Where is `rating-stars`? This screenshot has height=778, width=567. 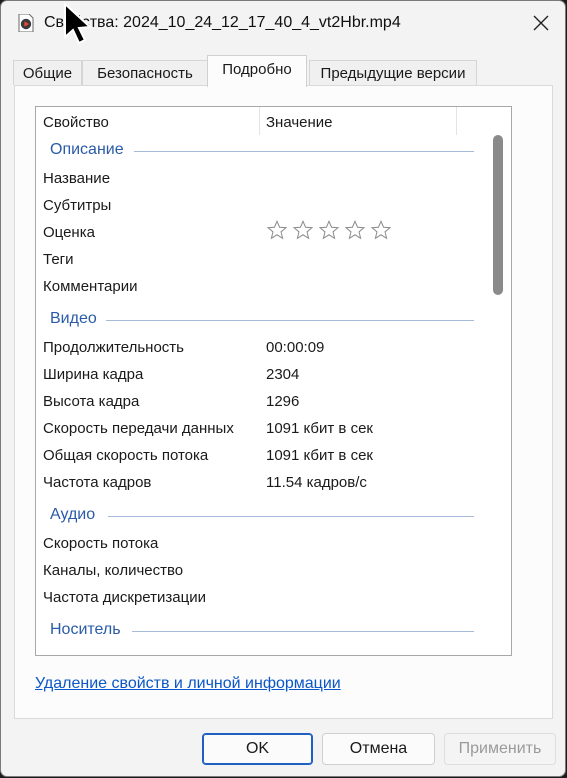
rating-stars is located at coordinates (329, 230).